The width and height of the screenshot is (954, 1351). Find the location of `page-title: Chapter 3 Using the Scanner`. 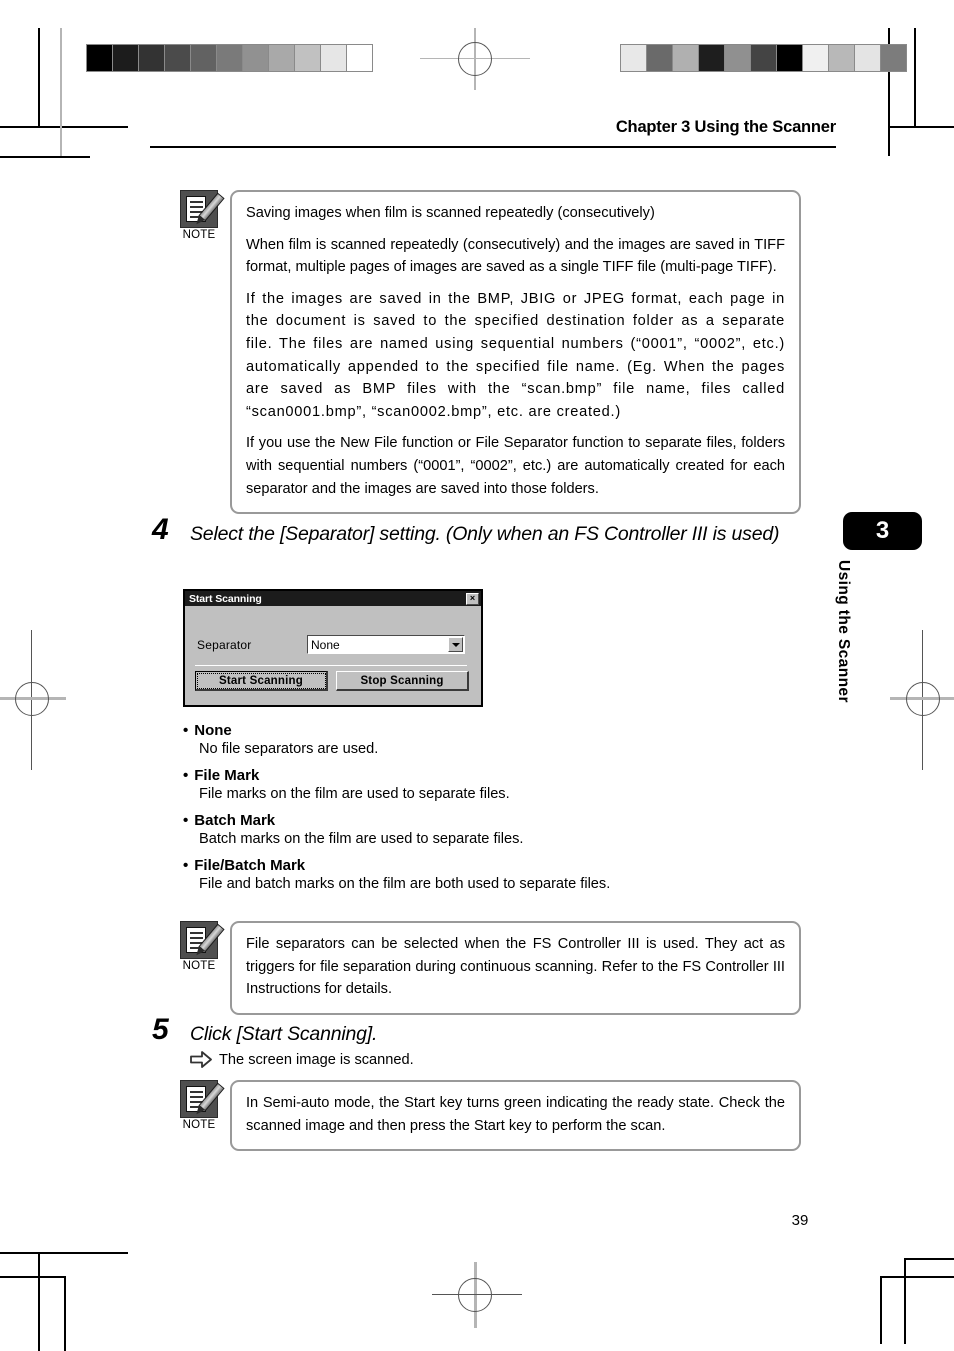

page-title: Chapter 3 Using the Scanner is located at coordinates (725, 127).